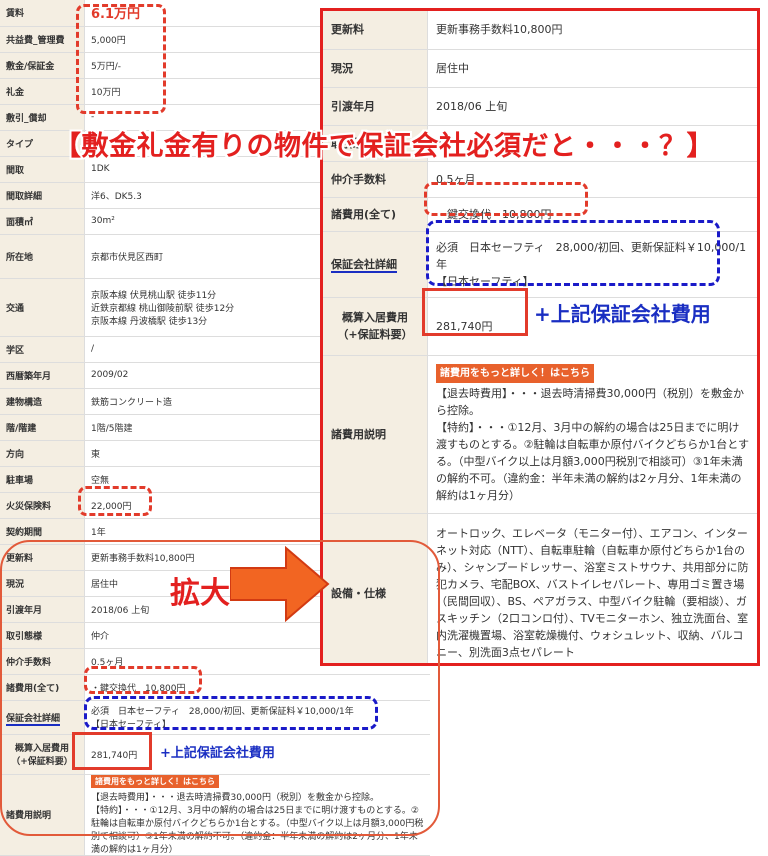  What do you see at coordinates (42, 13) in the screenshot?
I see `bg-row-label: 賃料` at bounding box center [42, 13].